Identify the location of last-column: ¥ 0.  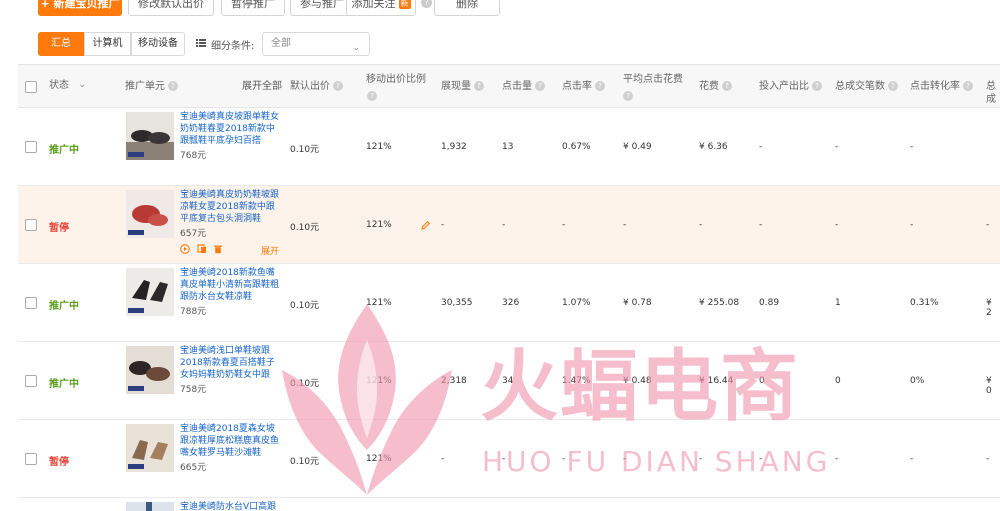
(989, 386).